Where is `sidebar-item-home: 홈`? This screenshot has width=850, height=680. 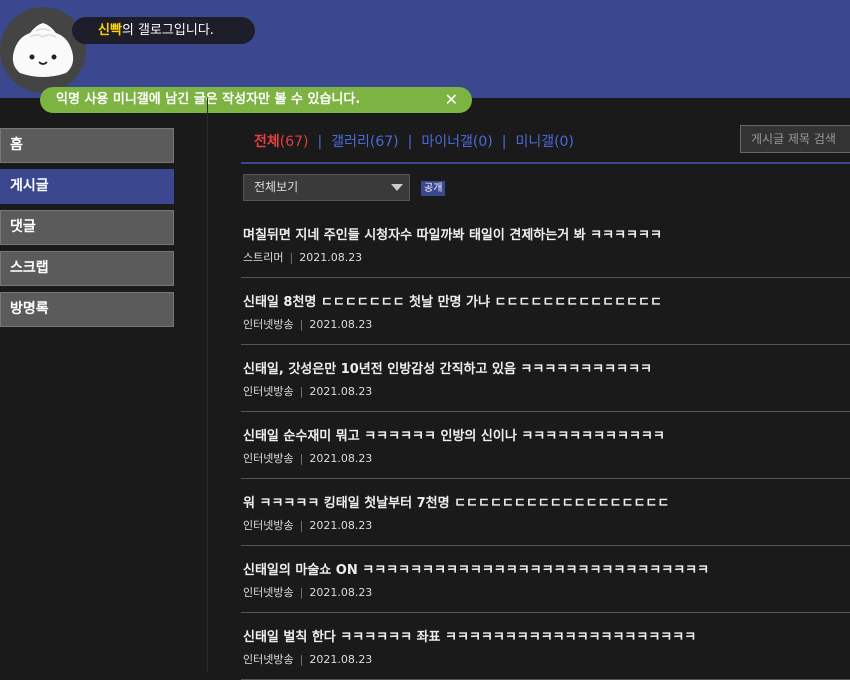 sidebar-item-home: 홈 is located at coordinates (87, 145).